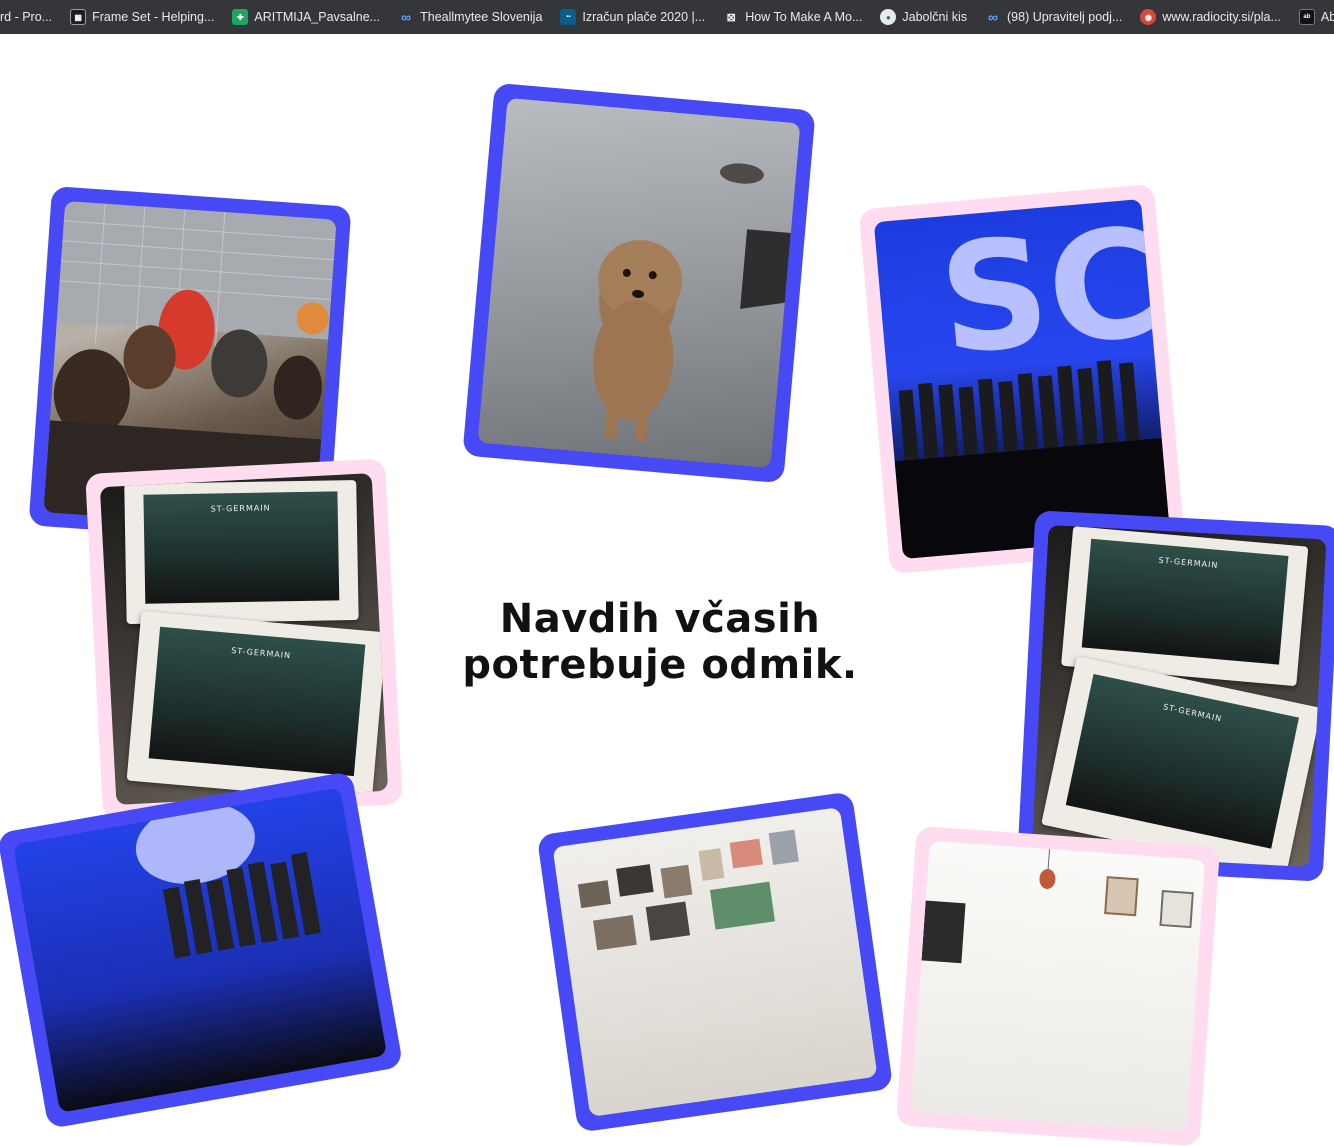 The width and height of the screenshot is (1334, 1146). Describe the element at coordinates (660, 665) in the screenshot. I see `headline-line-2: potrebuje odmik.` at that location.